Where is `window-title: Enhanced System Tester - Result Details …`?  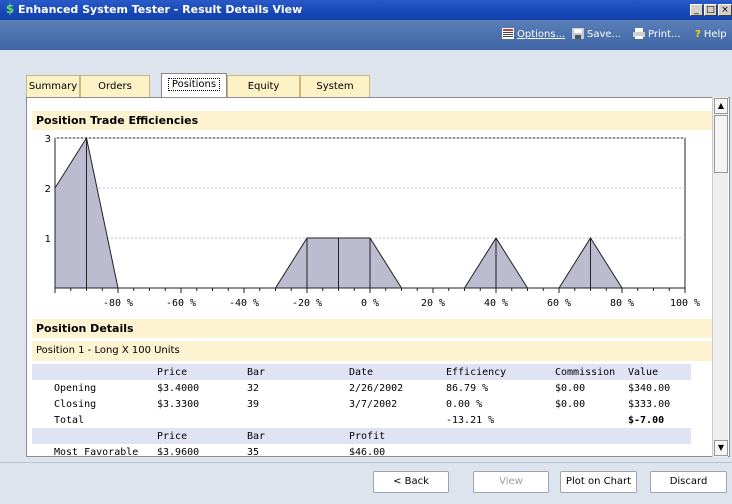
window-title: Enhanced System Tester - Result Details … is located at coordinates (160, 9).